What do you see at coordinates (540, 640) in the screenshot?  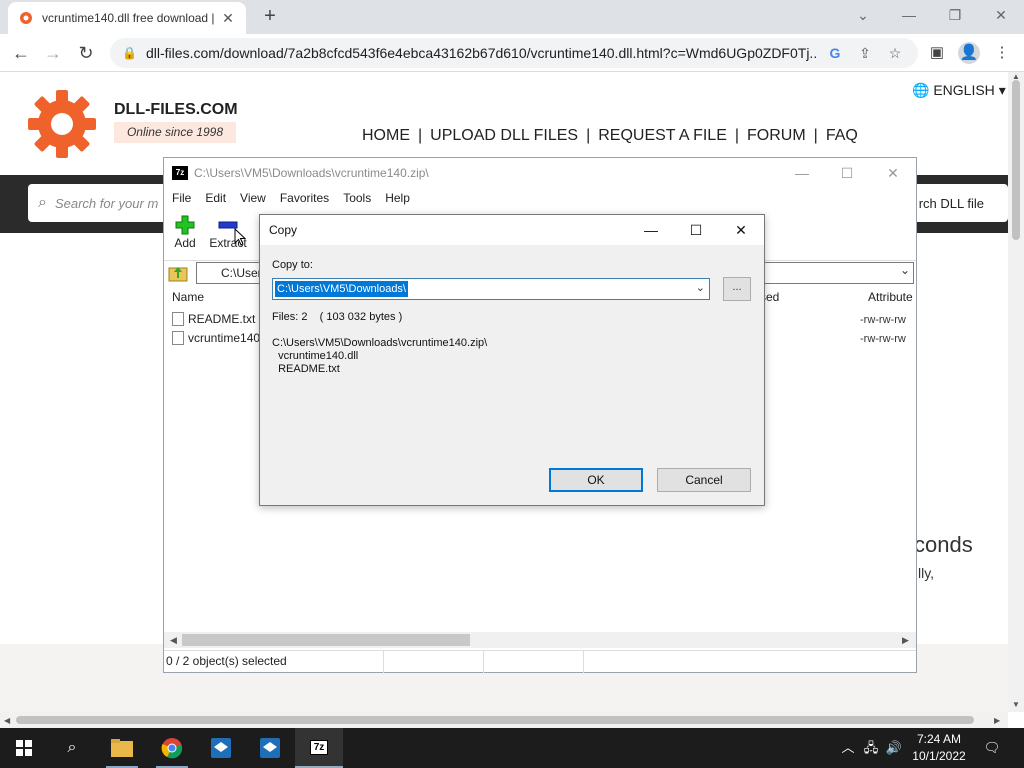 I see `sevenzip-horizontal-scrollbar: ◀ ▶` at bounding box center [540, 640].